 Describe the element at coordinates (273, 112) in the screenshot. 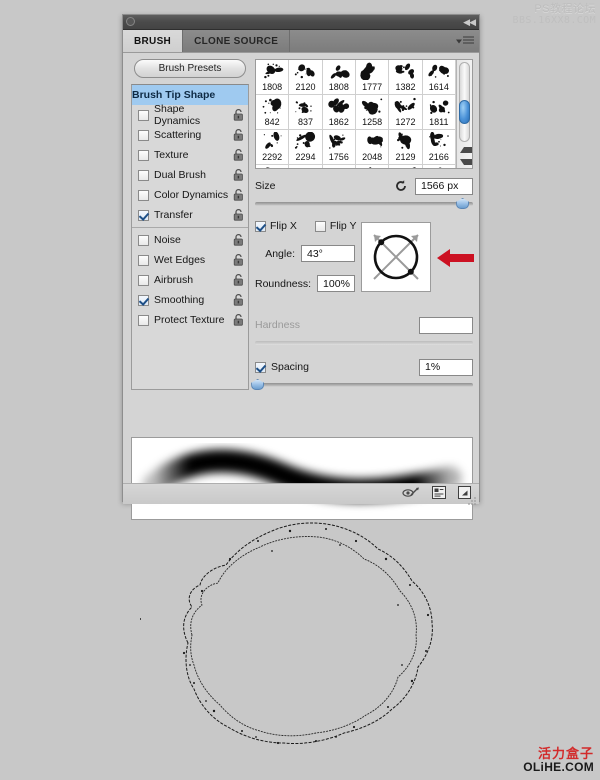

I see `brush-tip-cell: 842` at that location.